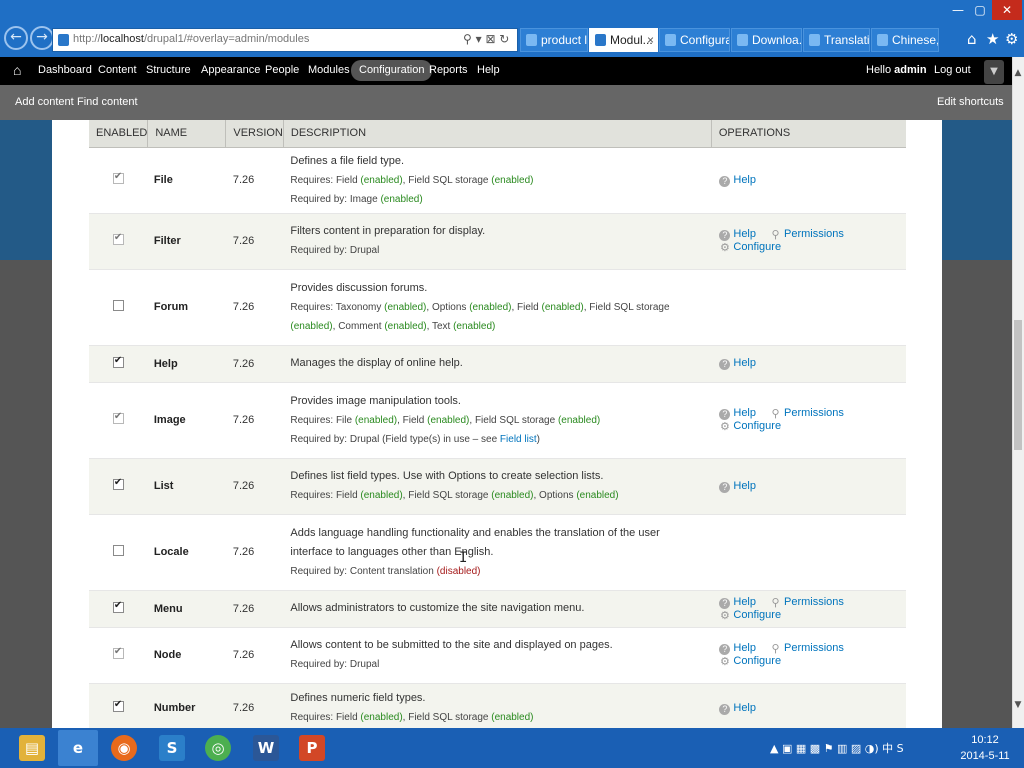  What do you see at coordinates (980, 10) in the screenshot?
I see `restore-button: ▢` at bounding box center [980, 10].